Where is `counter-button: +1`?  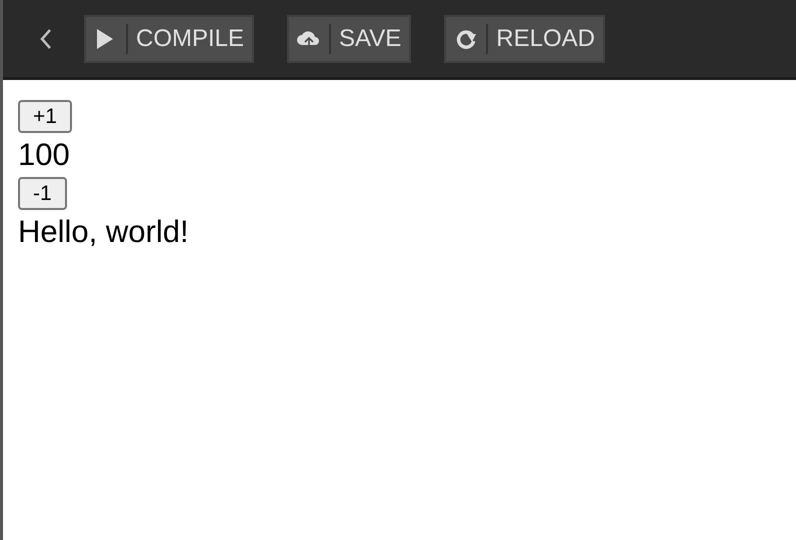
counter-button: +1 is located at coordinates (45, 117).